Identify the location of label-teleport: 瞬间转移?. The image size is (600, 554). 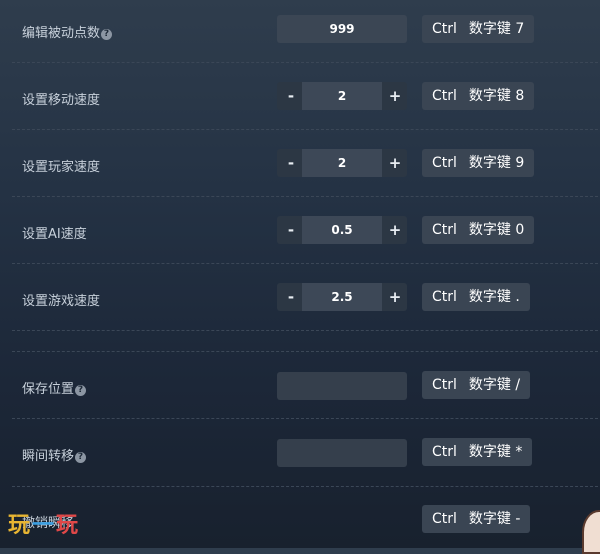
(54, 454).